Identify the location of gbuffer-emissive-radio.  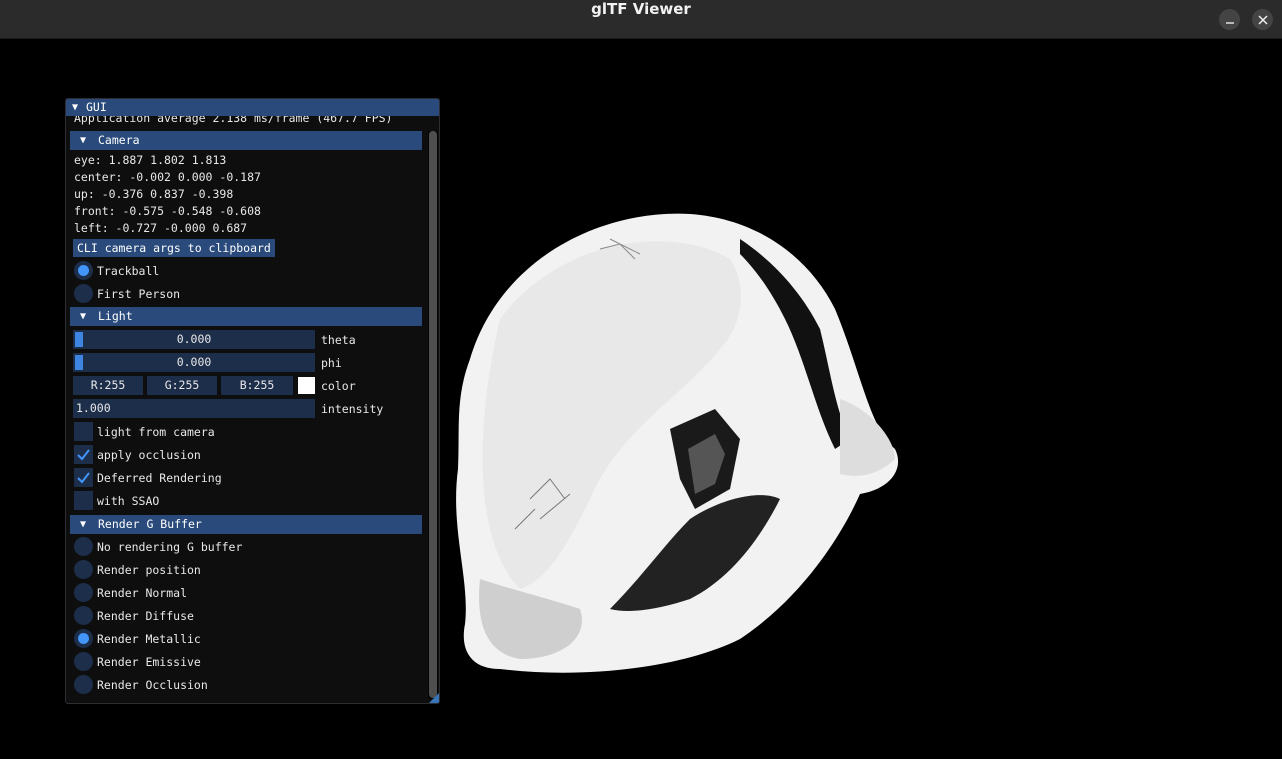
(83, 661).